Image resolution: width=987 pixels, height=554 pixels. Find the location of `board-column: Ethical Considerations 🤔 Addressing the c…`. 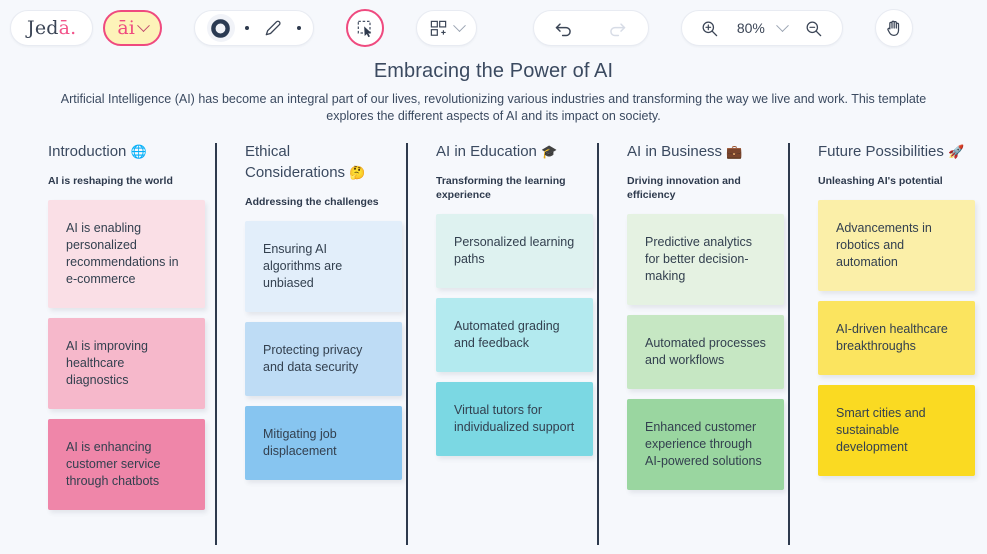

board-column: Ethical Considerations 🤔 Addressing the c… is located at coordinates (310, 347).